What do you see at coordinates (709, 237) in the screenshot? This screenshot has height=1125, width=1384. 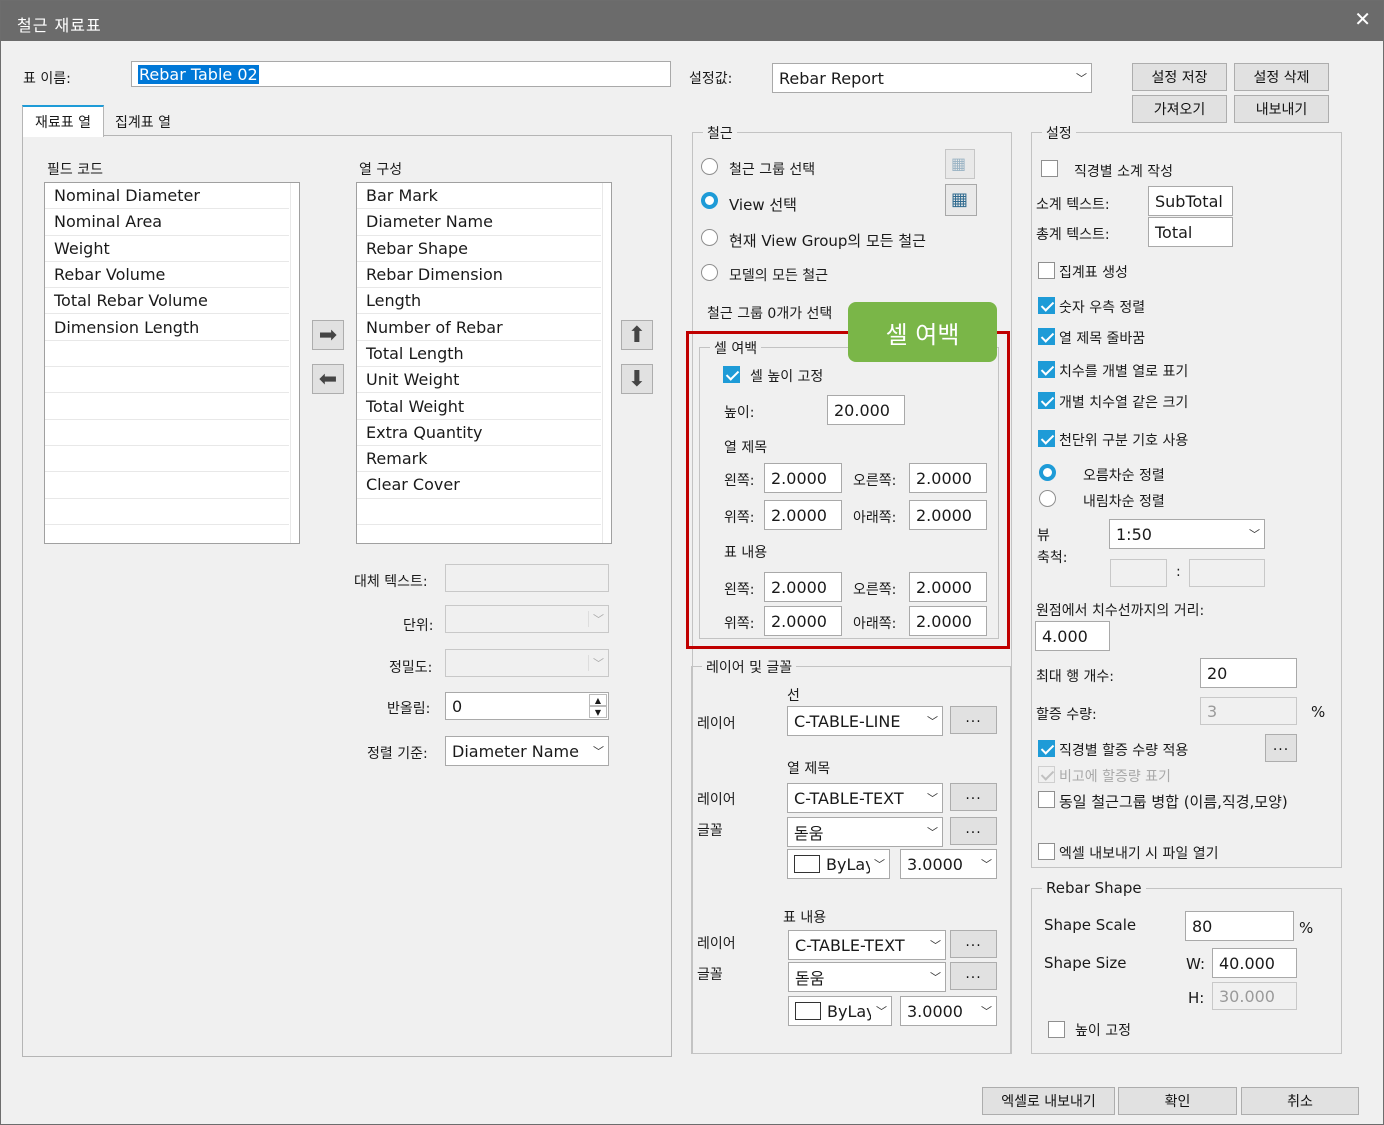 I see `radio-current-view-group` at bounding box center [709, 237].